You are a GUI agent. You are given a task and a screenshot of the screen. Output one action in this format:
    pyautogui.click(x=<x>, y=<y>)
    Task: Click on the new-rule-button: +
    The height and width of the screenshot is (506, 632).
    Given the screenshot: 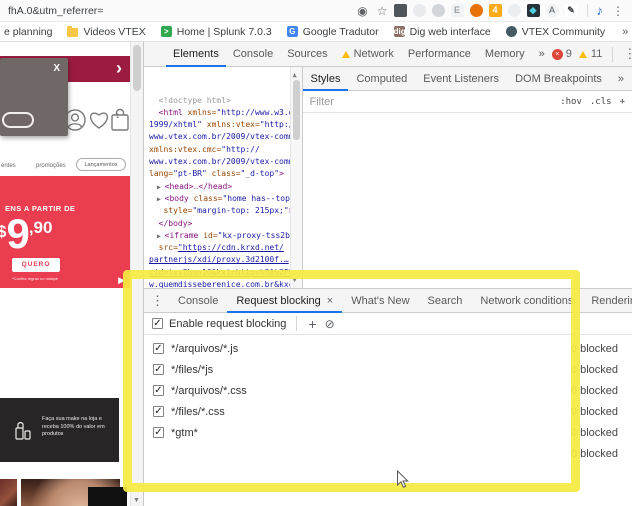 What is the action you would take?
    pyautogui.click(x=622, y=102)
    